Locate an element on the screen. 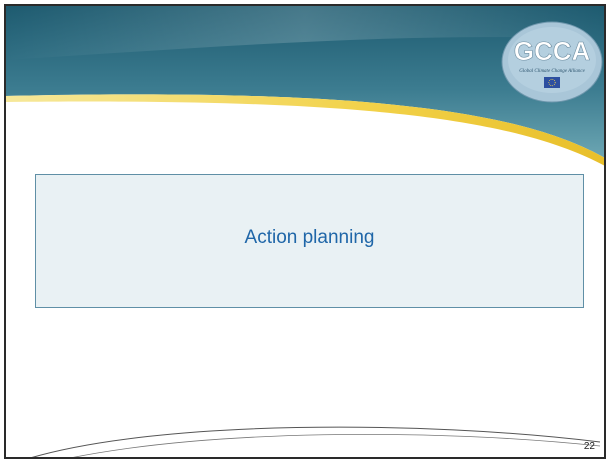 Image resolution: width=610 pixels, height=461 pixels. gcca-logo: GCCA Global Climate Change Alliance is located at coordinates (552, 62).